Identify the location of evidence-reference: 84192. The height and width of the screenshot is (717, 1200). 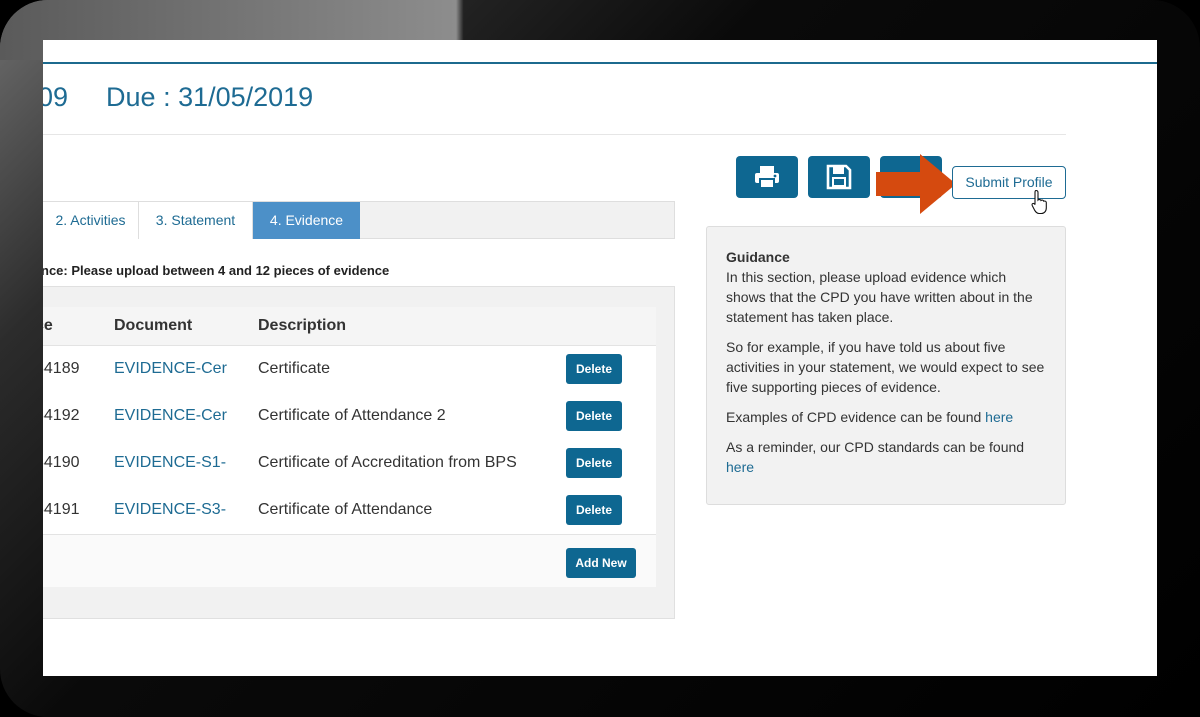
(61, 415).